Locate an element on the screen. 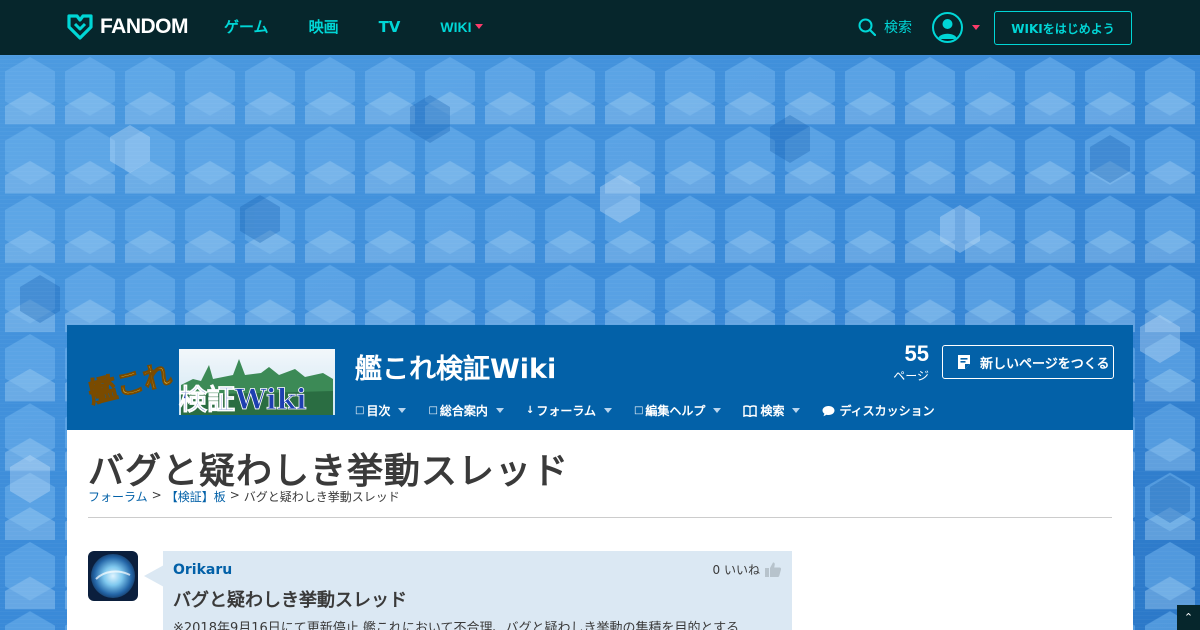 This screenshot has height=630, width=1200. wiki-nav-label: 編集ヘルプ is located at coordinates (675, 411).